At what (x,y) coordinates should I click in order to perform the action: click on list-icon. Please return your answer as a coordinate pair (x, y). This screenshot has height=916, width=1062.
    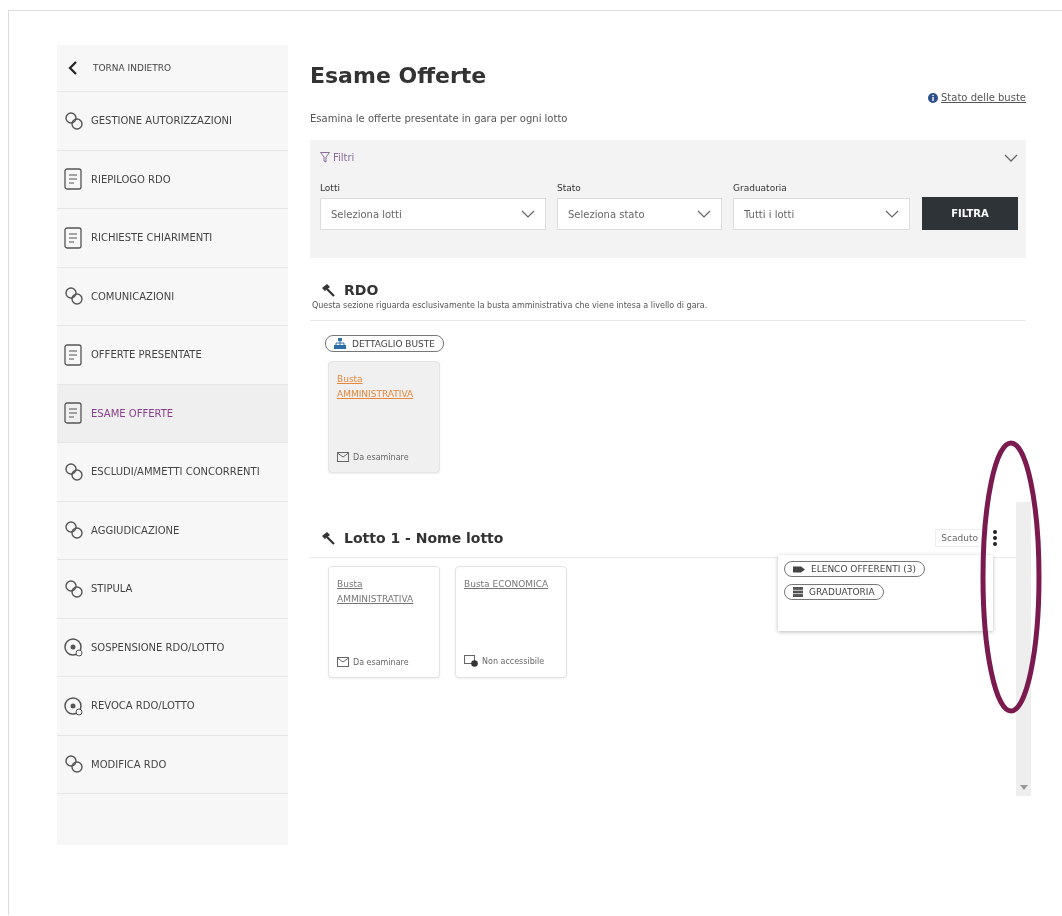
    Looking at the image, I should click on (798, 592).